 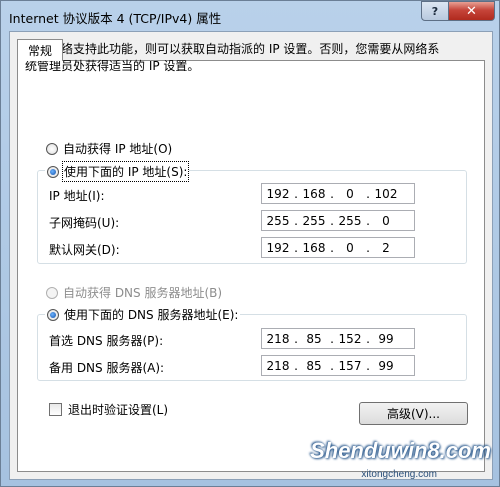 I want to click on window-controls: ? ✕, so click(x=458, y=11).